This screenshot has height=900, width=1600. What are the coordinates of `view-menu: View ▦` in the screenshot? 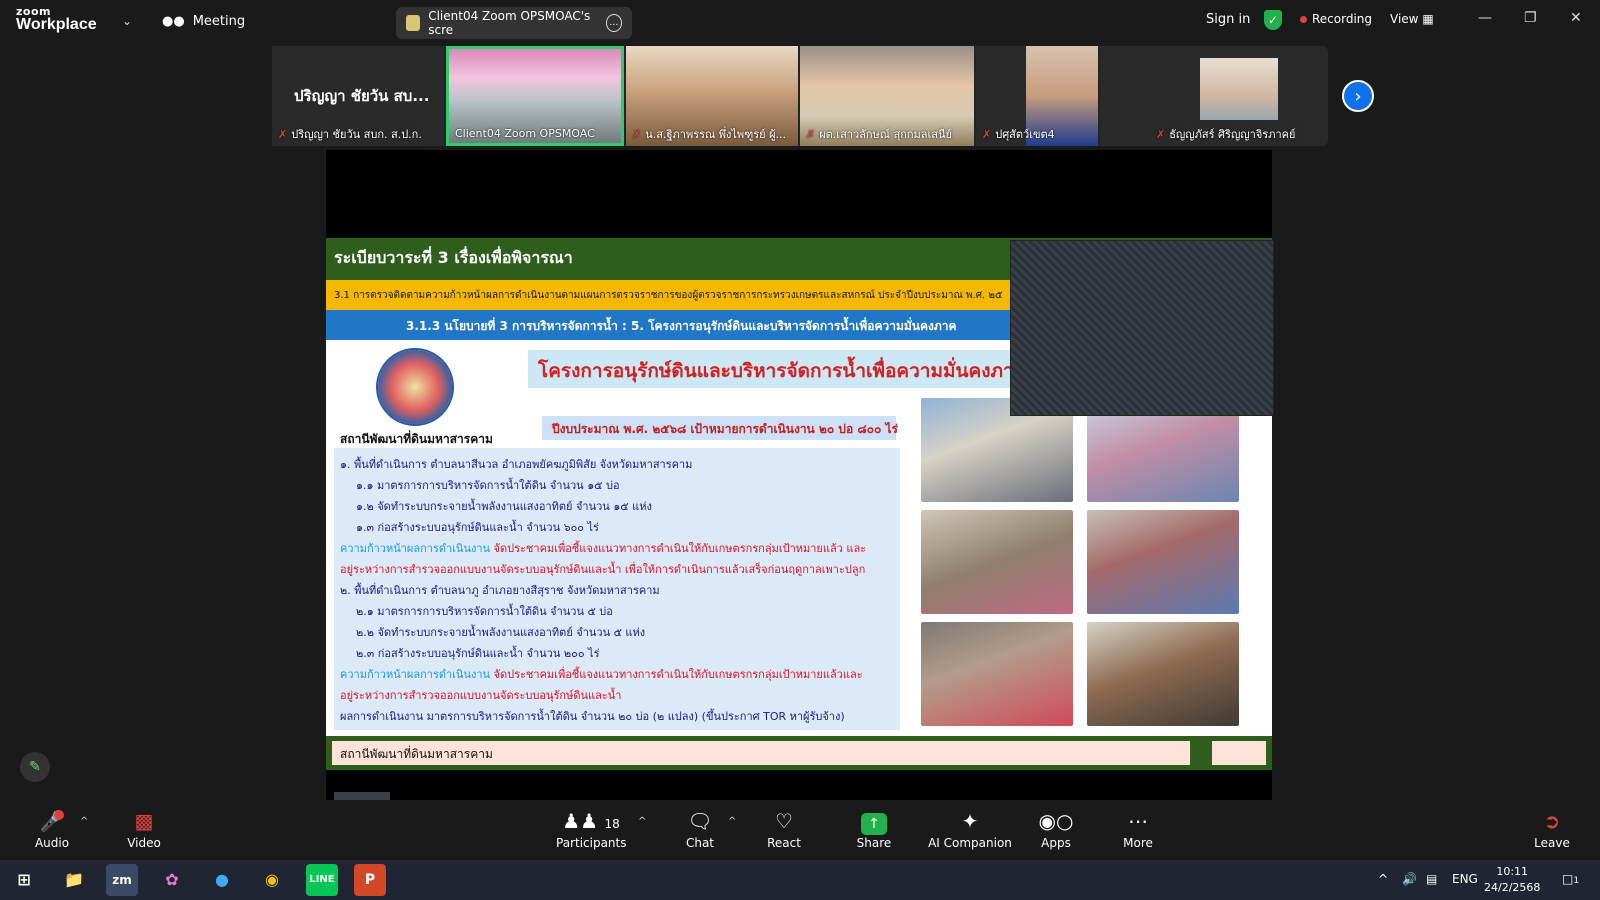 It's located at (1412, 19).